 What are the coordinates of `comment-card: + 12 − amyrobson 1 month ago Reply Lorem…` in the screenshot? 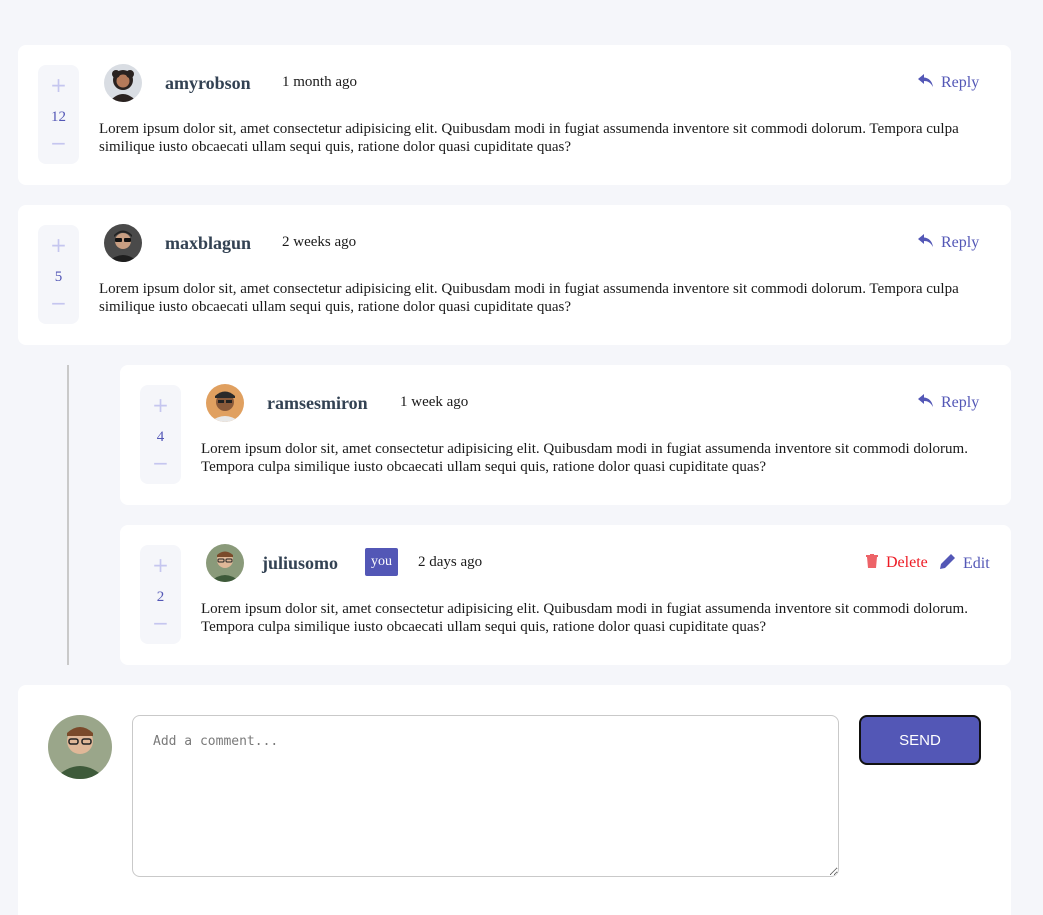 It's located at (514, 115).